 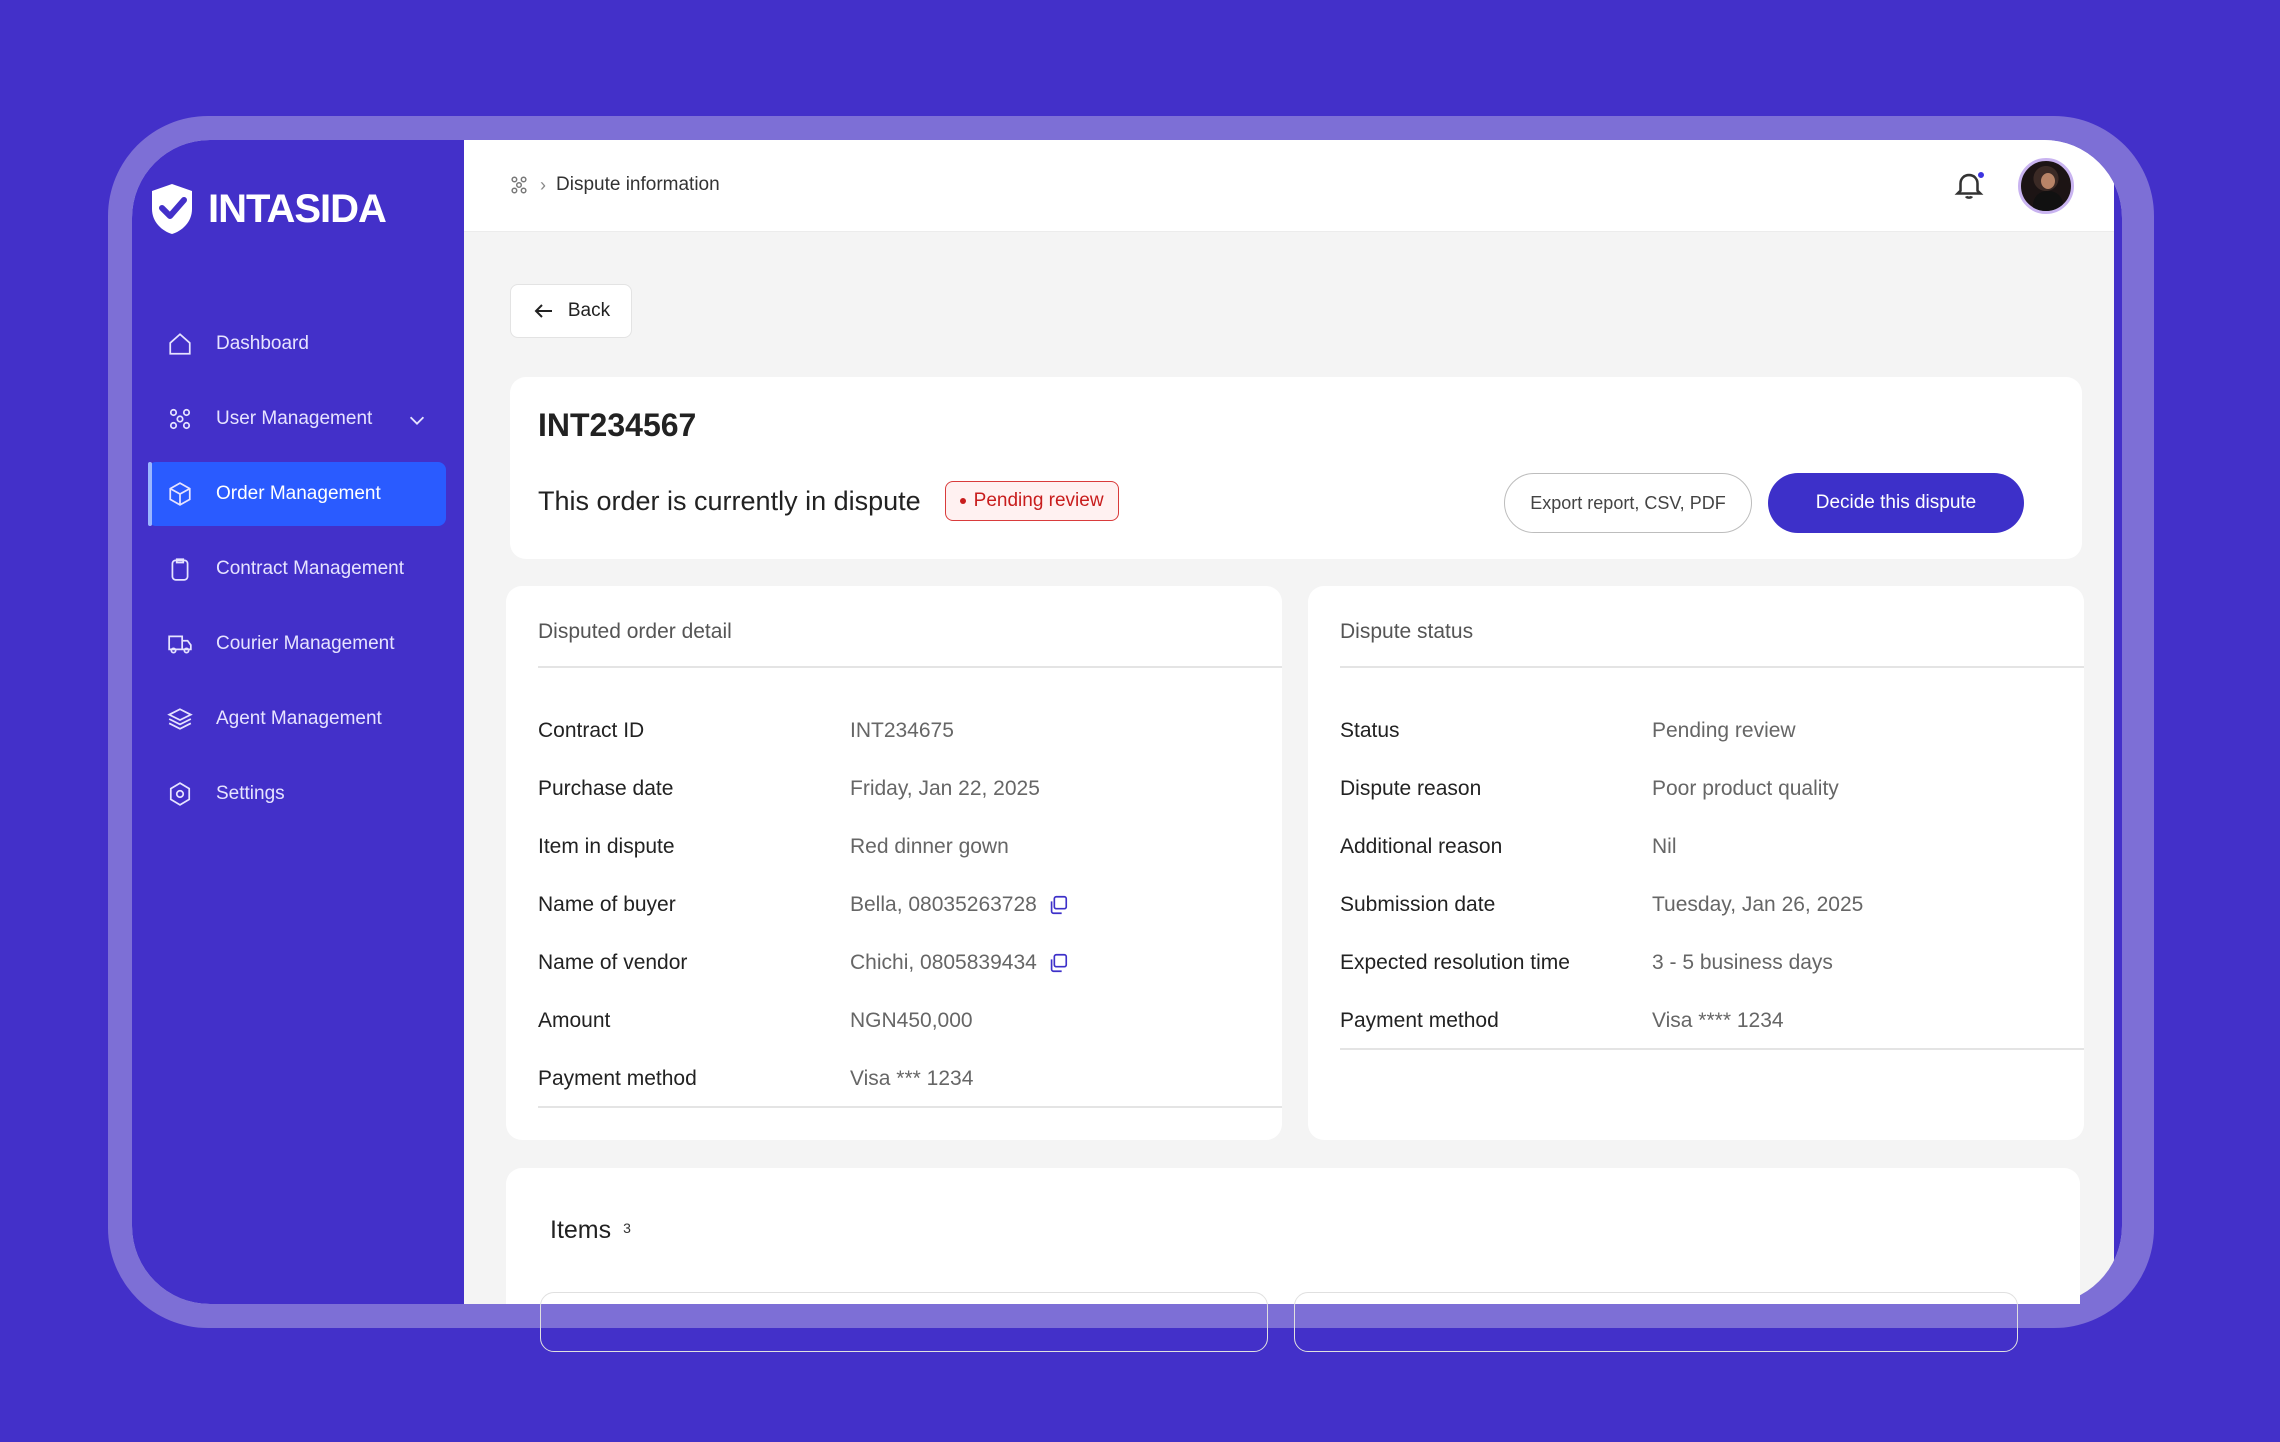 I want to click on sidebar-item-label: Agent Management, so click(x=299, y=718).